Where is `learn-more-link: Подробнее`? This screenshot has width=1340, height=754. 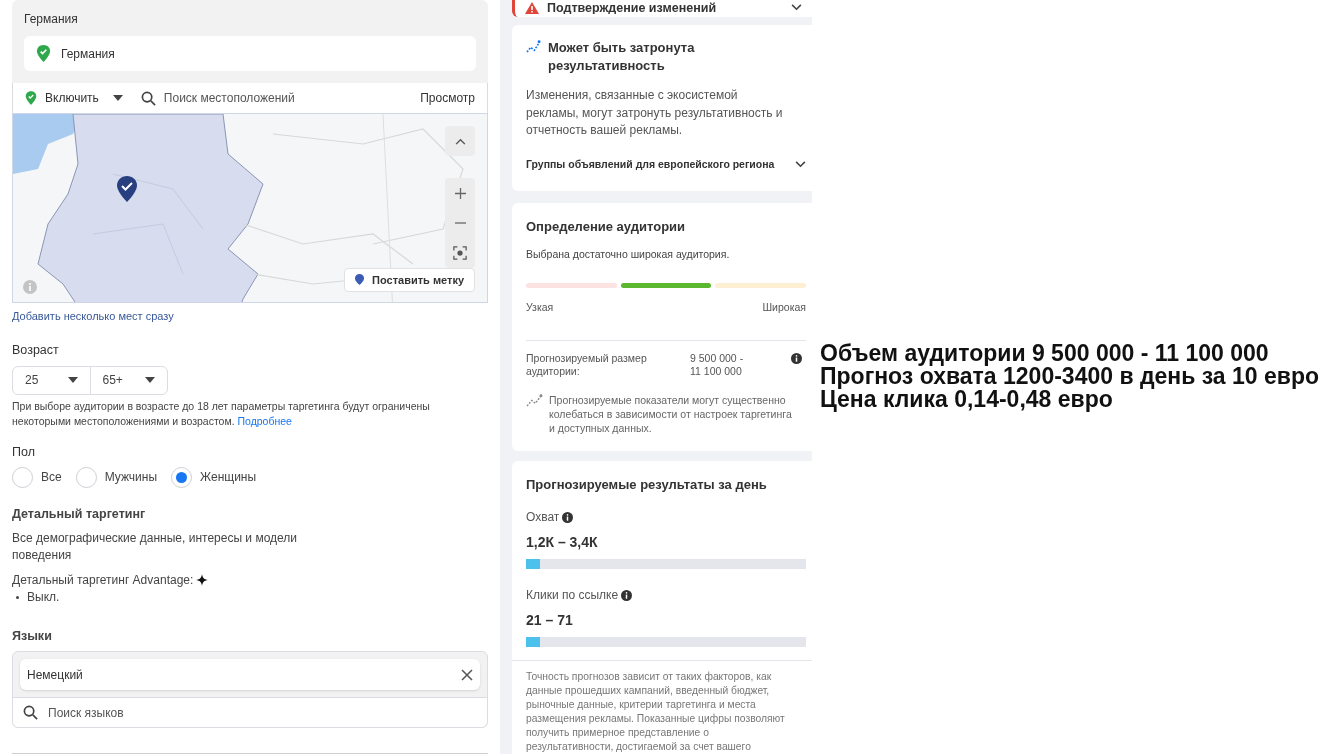
learn-more-link: Подробнее is located at coordinates (264, 420).